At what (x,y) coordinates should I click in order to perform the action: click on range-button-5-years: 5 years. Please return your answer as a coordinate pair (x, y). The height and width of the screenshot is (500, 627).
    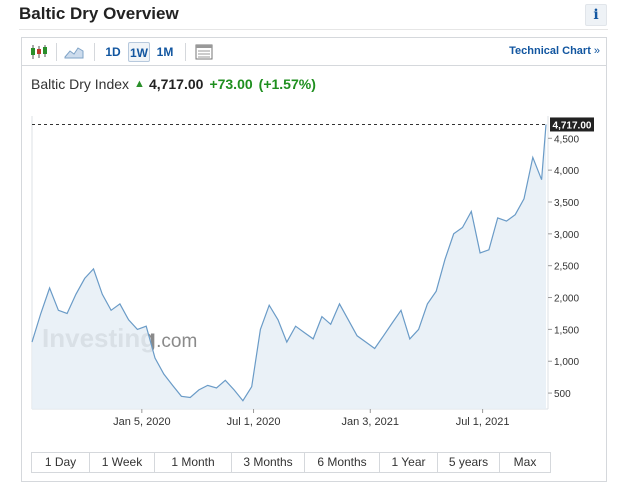
    Looking at the image, I should click on (468, 462).